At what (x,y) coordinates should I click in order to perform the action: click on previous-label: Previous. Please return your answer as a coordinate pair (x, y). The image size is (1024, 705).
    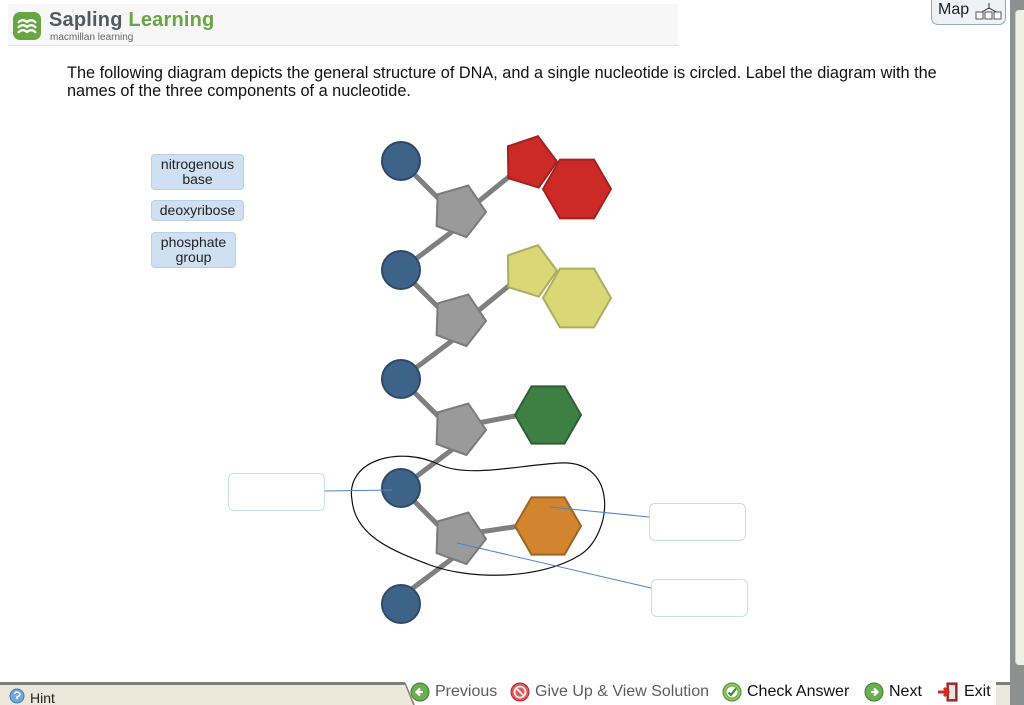
    Looking at the image, I should click on (466, 691).